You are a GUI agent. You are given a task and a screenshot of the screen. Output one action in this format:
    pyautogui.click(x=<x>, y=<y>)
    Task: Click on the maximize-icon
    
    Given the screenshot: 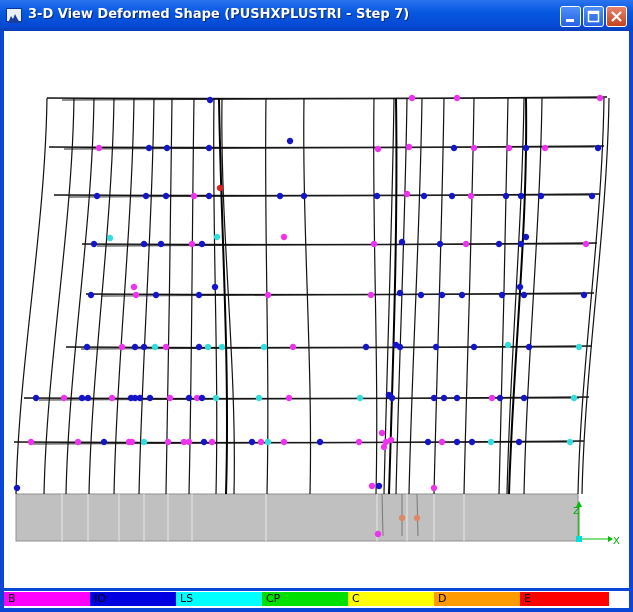 What is the action you would take?
    pyautogui.click(x=593, y=16)
    